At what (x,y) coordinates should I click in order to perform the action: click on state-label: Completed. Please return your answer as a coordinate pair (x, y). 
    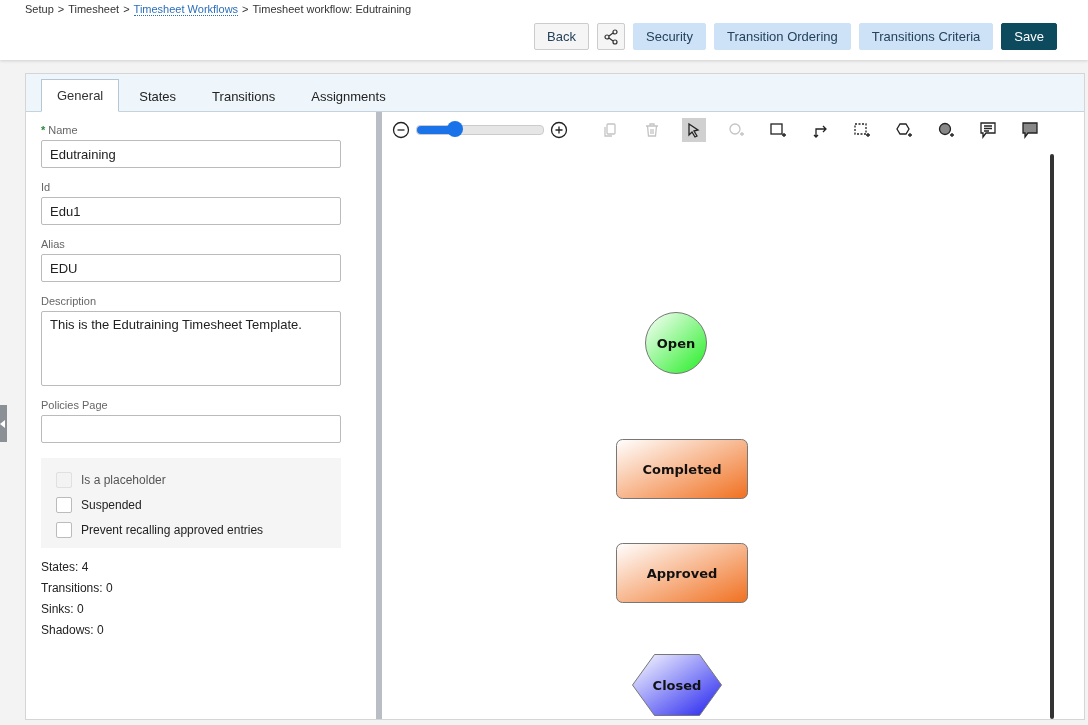
    Looking at the image, I should click on (682, 469).